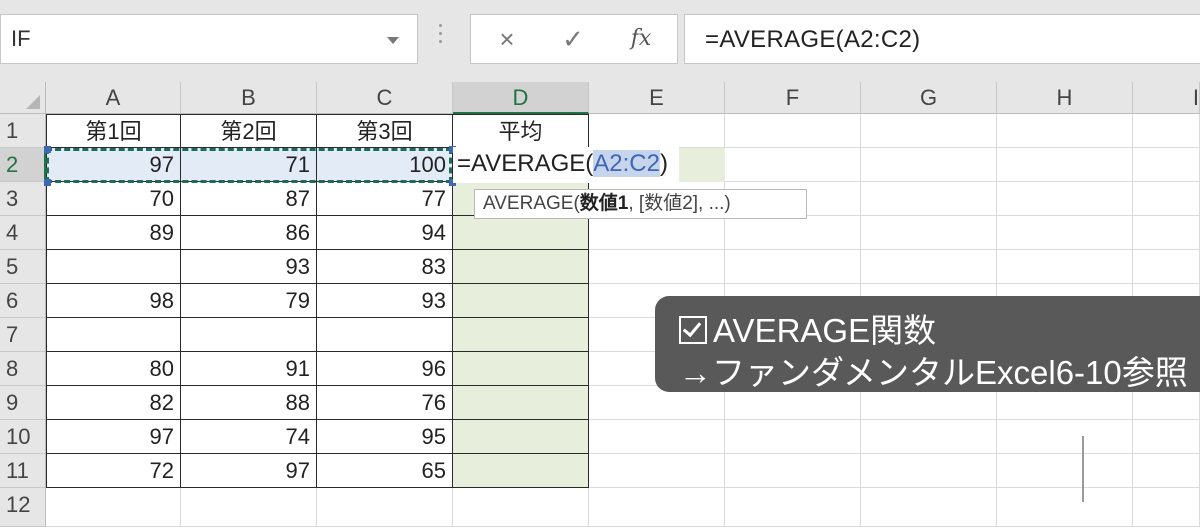  What do you see at coordinates (1065, 471) in the screenshot?
I see `cell-h11` at bounding box center [1065, 471].